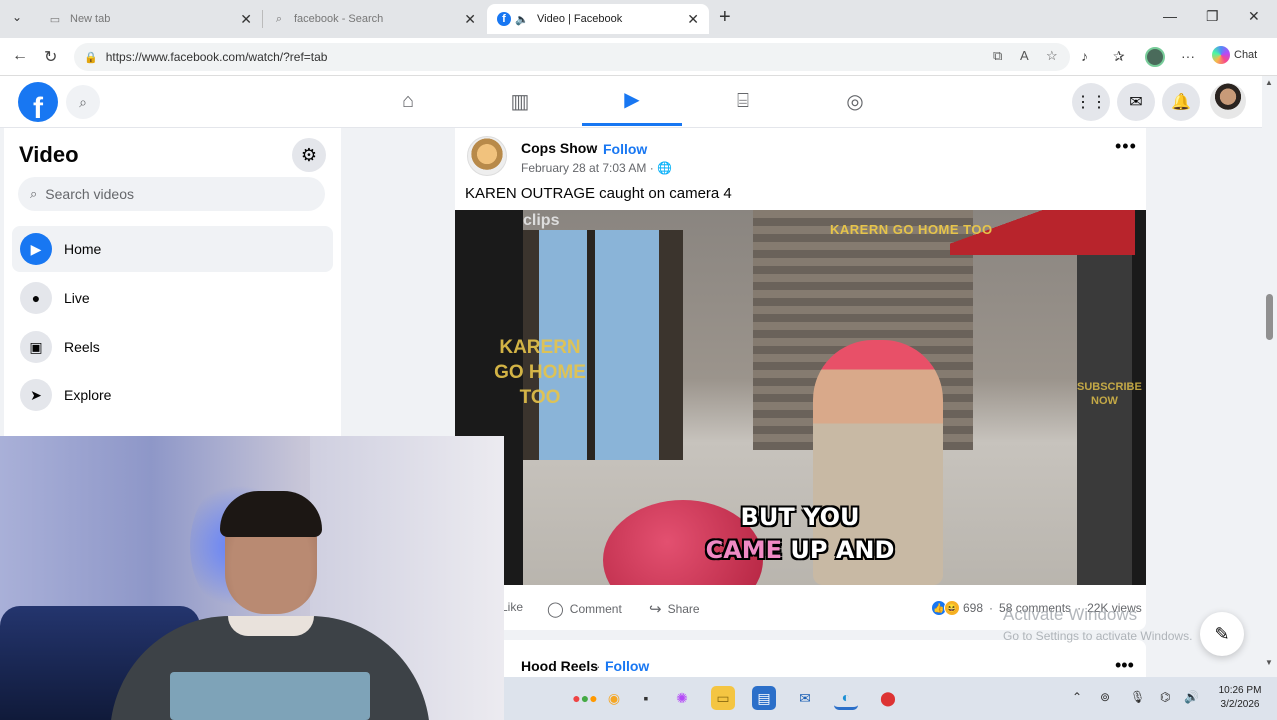  Describe the element at coordinates (1105, 697) in the screenshot. I see `network-icon: ⊚` at that location.